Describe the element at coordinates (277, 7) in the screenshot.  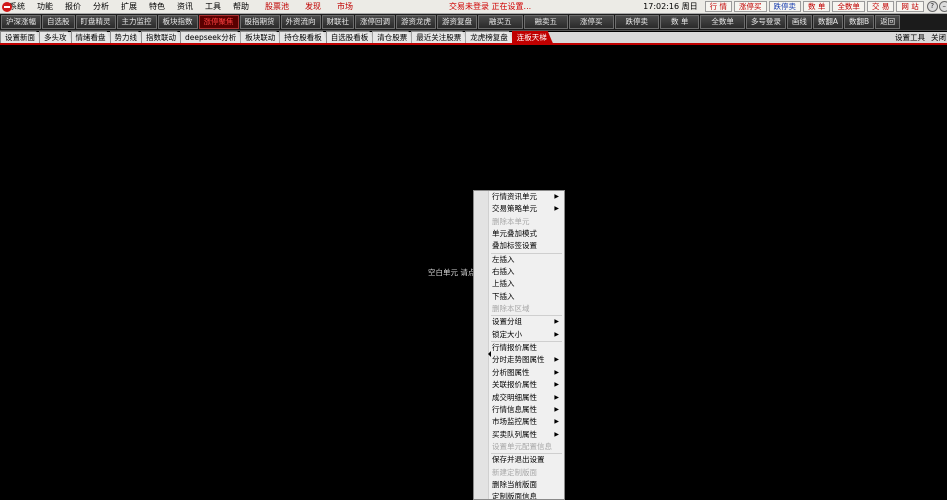
I see `menu-stock-pool: 股票池` at that location.